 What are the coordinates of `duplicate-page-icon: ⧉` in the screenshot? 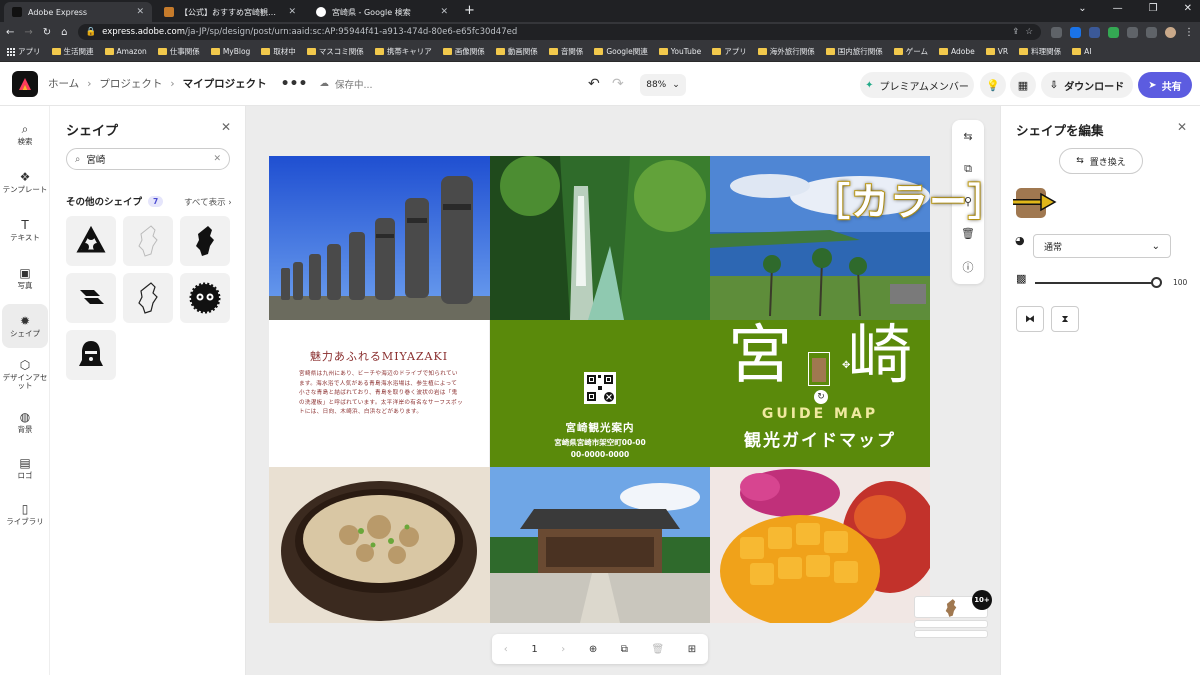 It's located at (624, 649).